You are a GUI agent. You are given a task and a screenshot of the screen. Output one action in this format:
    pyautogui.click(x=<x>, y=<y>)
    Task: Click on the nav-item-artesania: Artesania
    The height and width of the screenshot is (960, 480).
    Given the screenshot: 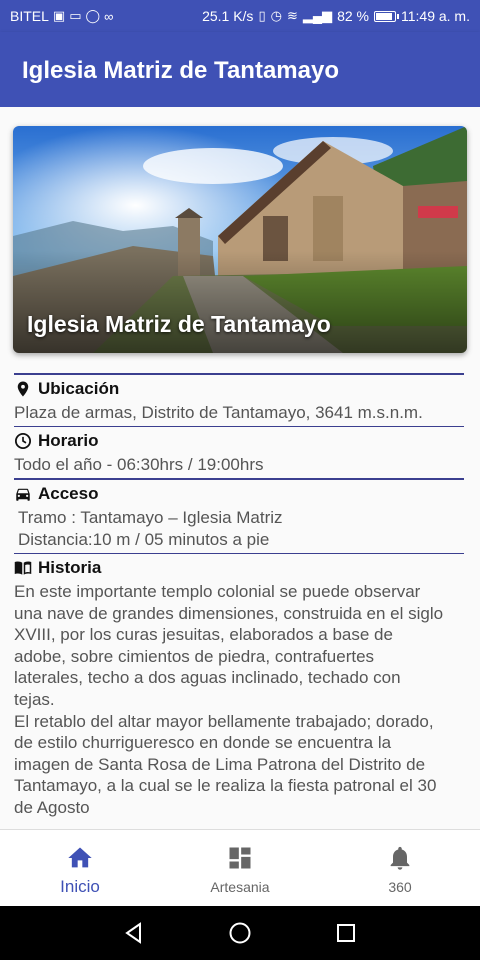 What is the action you would take?
    pyautogui.click(x=240, y=868)
    